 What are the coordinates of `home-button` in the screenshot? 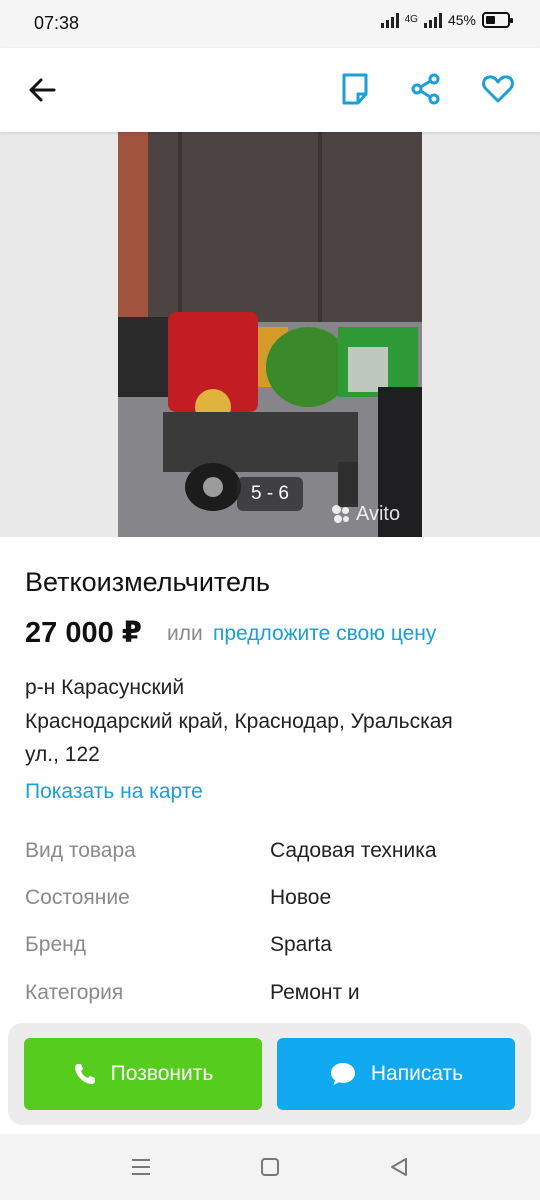 It's located at (270, 1169).